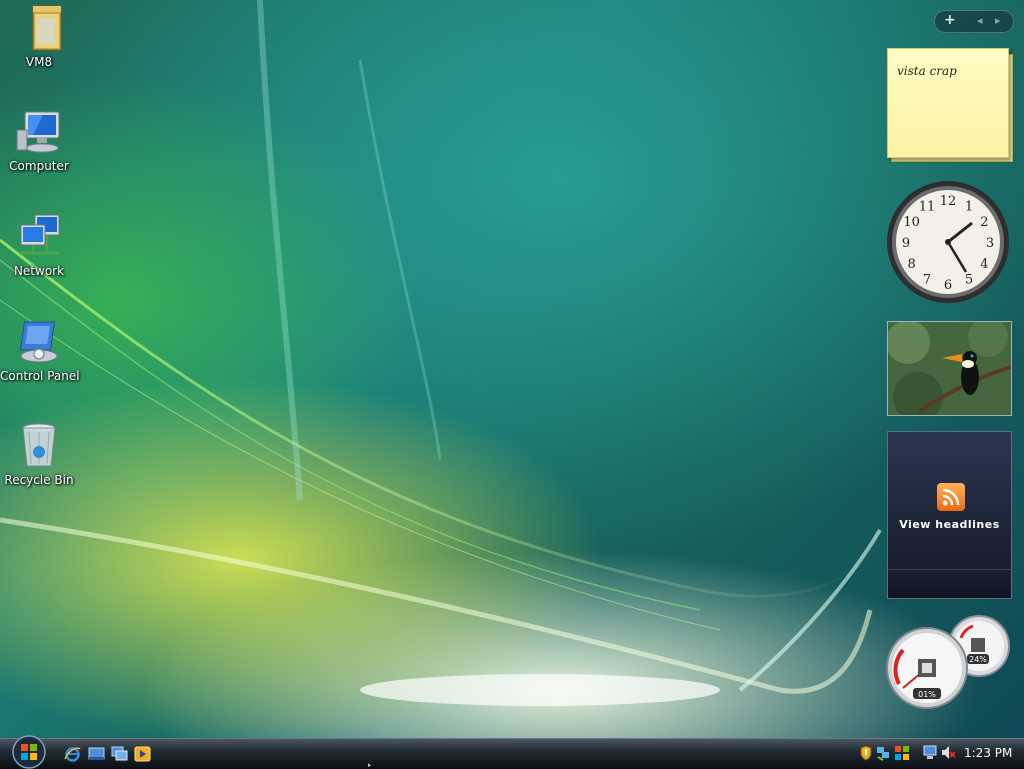  Describe the element at coordinates (47, 28) in the screenshot. I see `folder-icon` at that location.